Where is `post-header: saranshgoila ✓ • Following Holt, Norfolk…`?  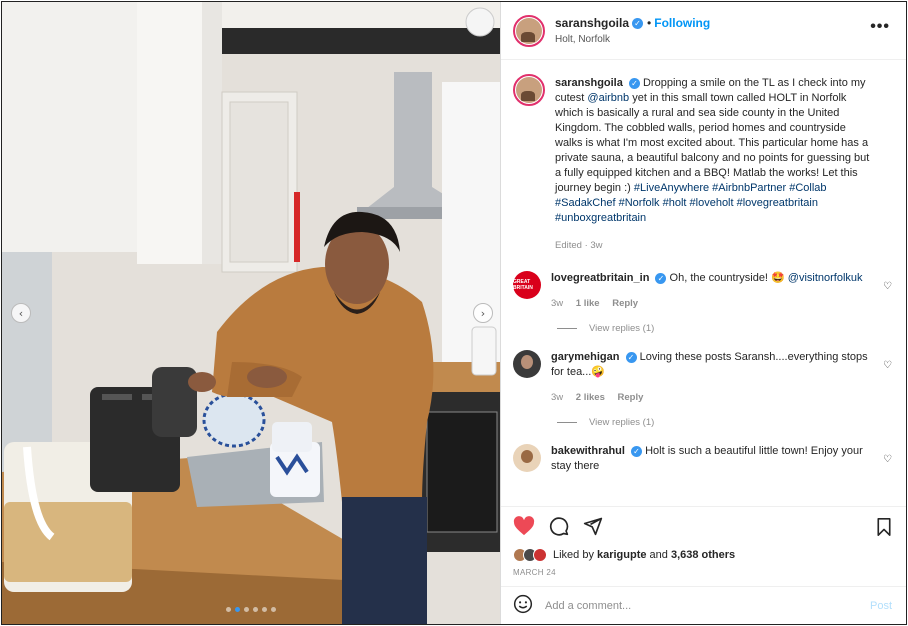
post-header: saranshgoila ✓ • Following Holt, Norfolk… is located at coordinates (703, 31).